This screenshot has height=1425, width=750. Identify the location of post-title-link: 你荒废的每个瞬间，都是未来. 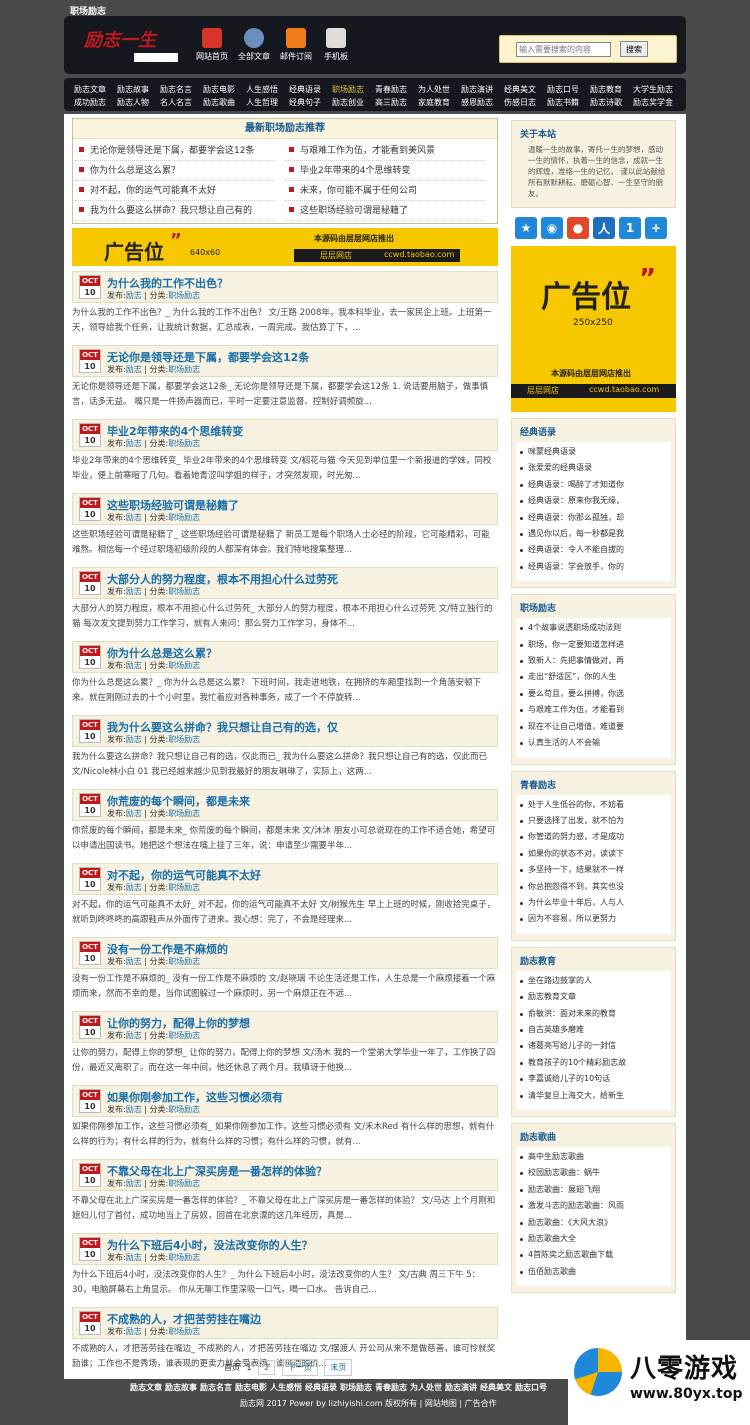
(178, 801).